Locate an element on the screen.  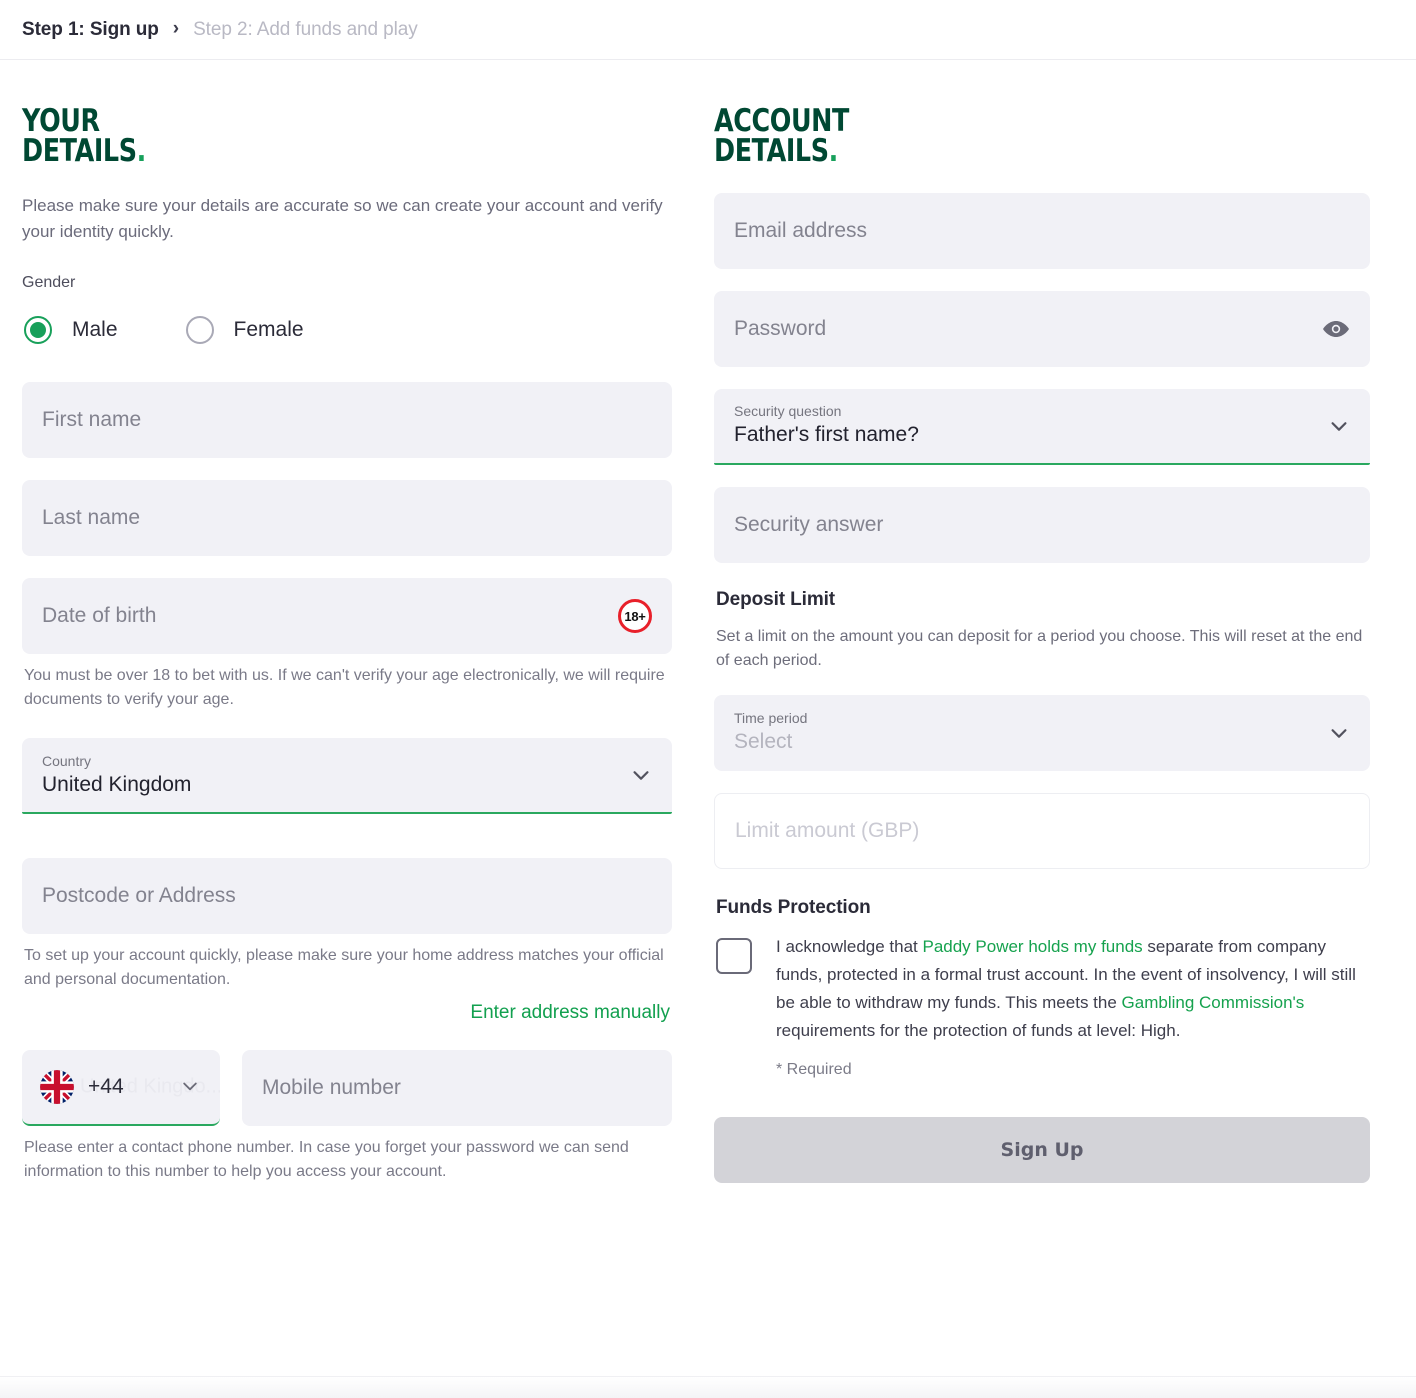
radio-icon-female is located at coordinates (199, 330).